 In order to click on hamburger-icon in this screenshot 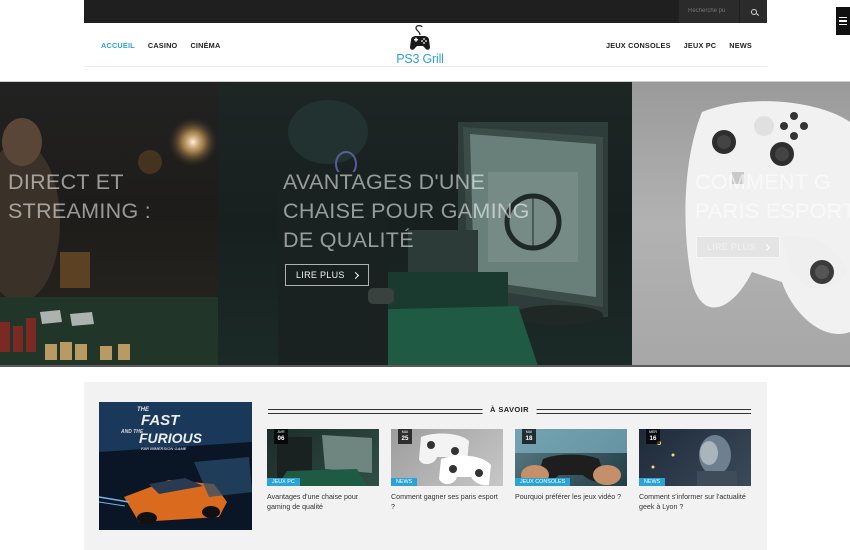, I will do `click(843, 17)`.